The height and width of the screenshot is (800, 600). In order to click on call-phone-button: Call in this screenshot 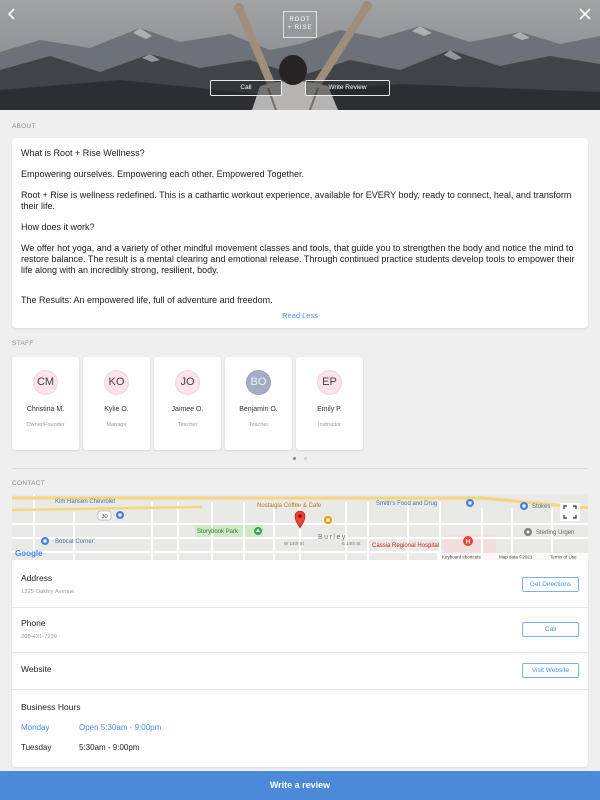, I will do `click(550, 629)`.